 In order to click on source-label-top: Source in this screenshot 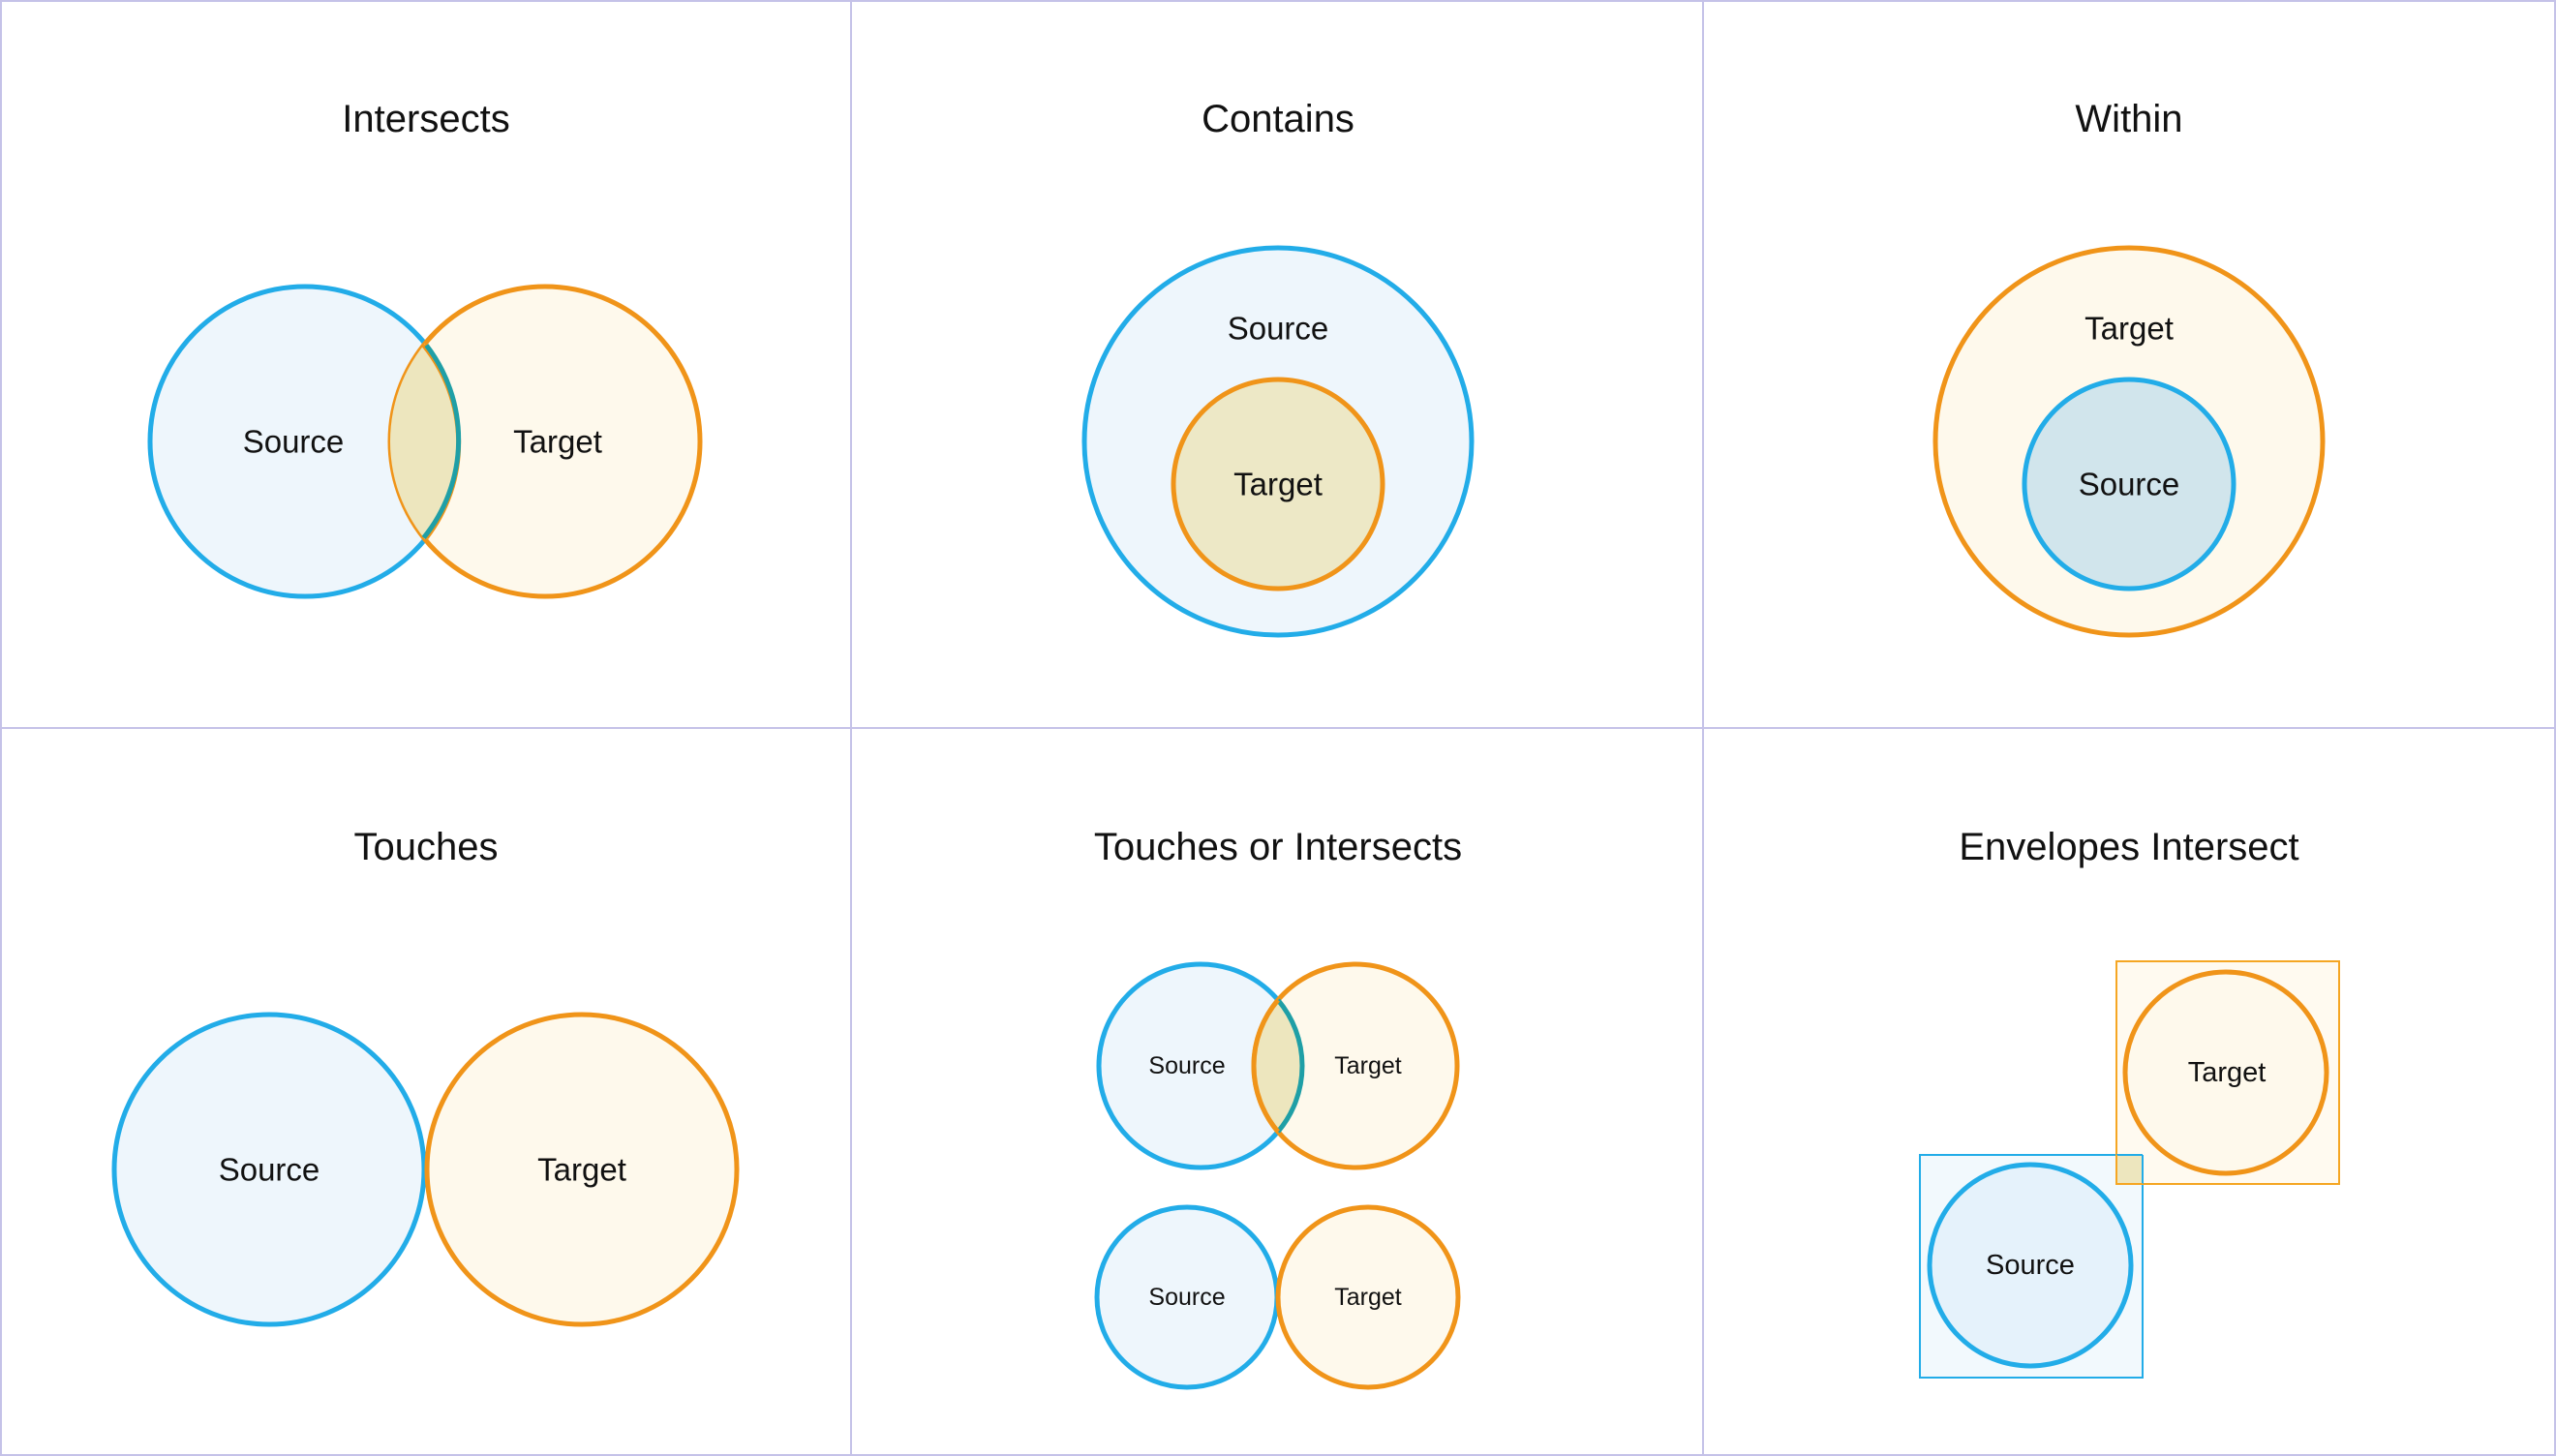, I will do `click(1186, 1066)`.